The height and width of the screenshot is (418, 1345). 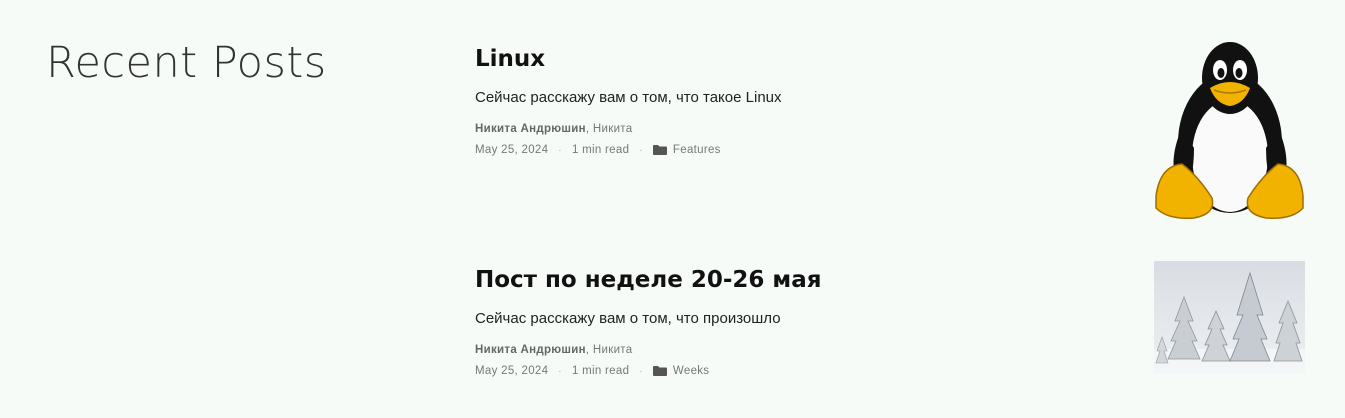 What do you see at coordinates (795, 371) in the screenshot?
I see `post-meta: May 25, 2024 · 1 min read · Weeks` at bounding box center [795, 371].